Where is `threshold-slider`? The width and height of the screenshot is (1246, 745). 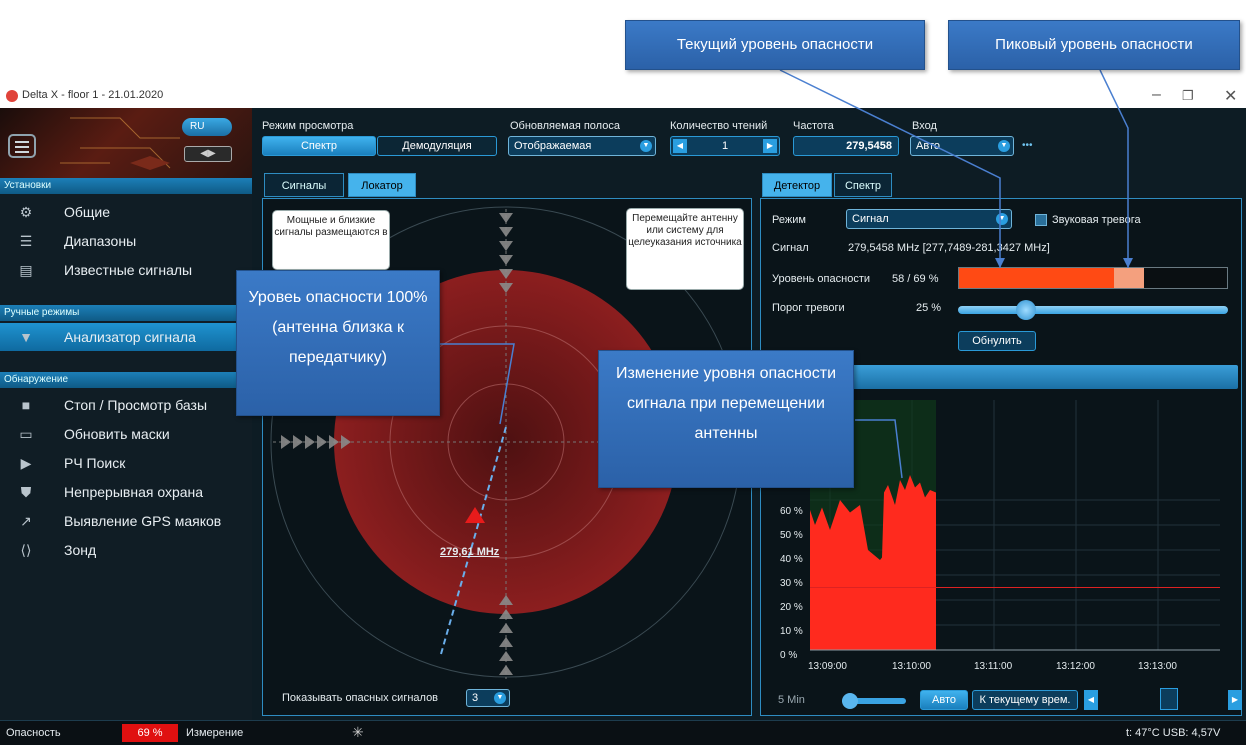
threshold-slider is located at coordinates (1093, 310).